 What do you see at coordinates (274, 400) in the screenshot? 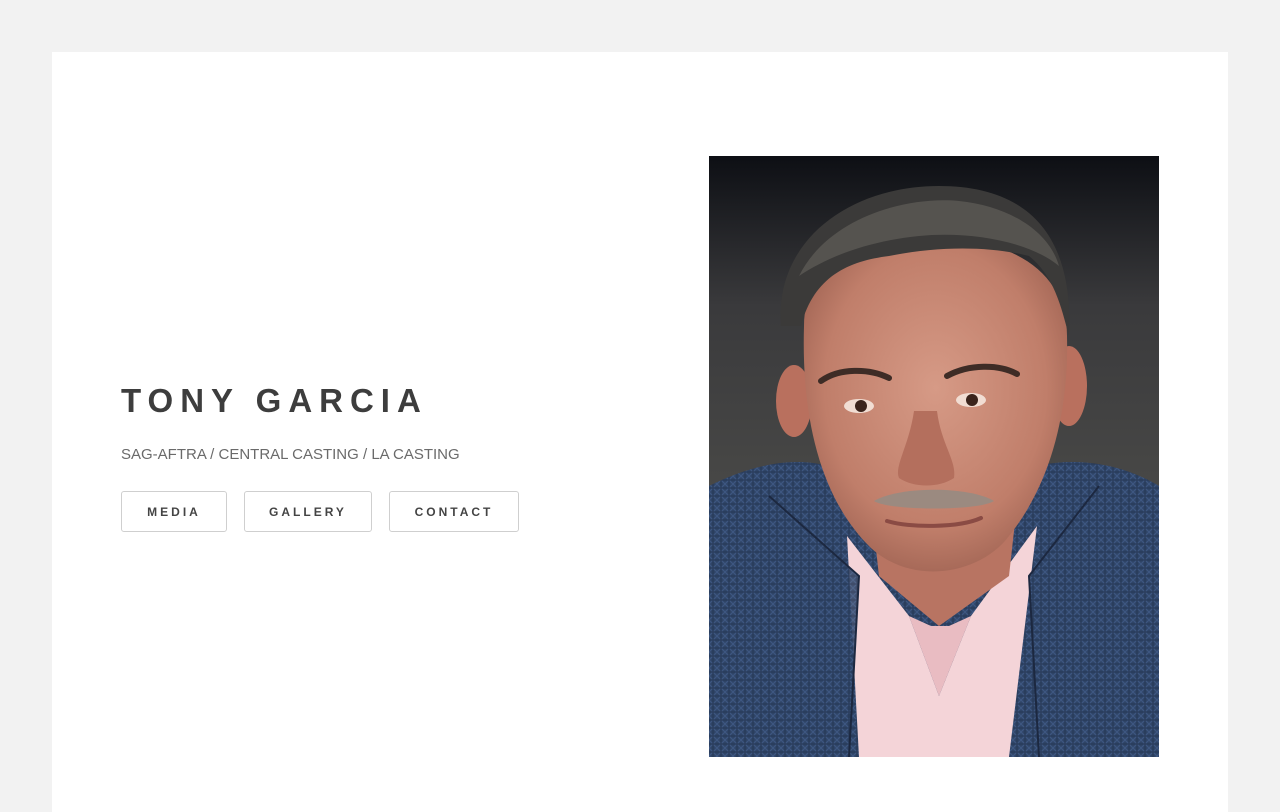
I see `actor-name: TONY GARCIA` at bounding box center [274, 400].